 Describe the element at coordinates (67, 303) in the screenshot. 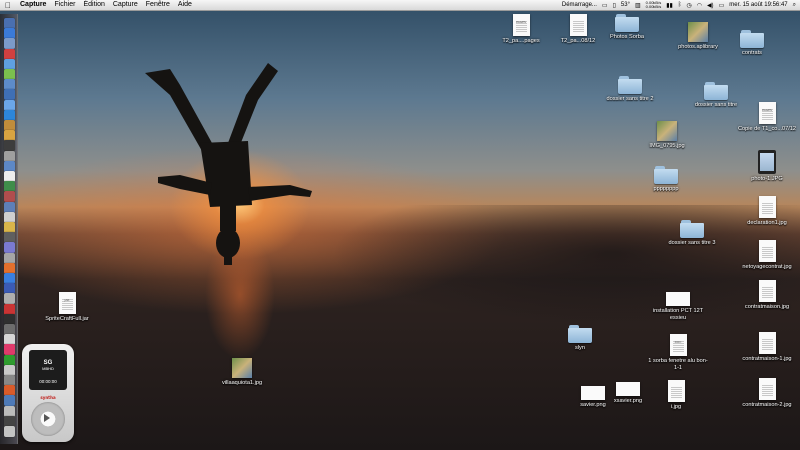

I see `document-icon: JAR` at that location.